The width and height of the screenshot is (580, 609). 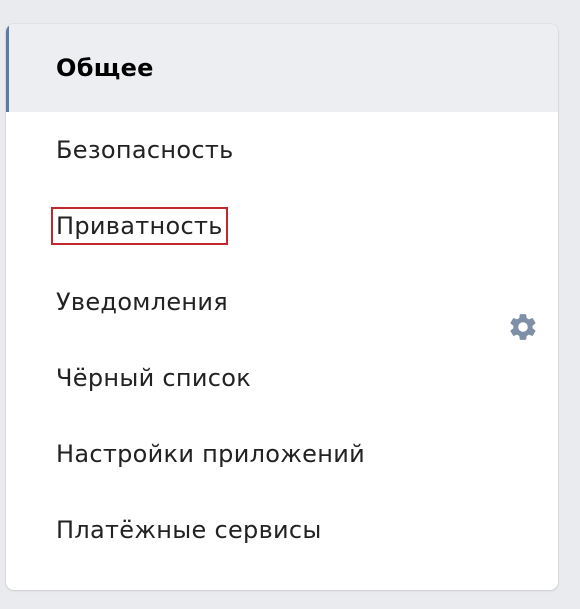 I want to click on gear-icon, so click(x=523, y=327).